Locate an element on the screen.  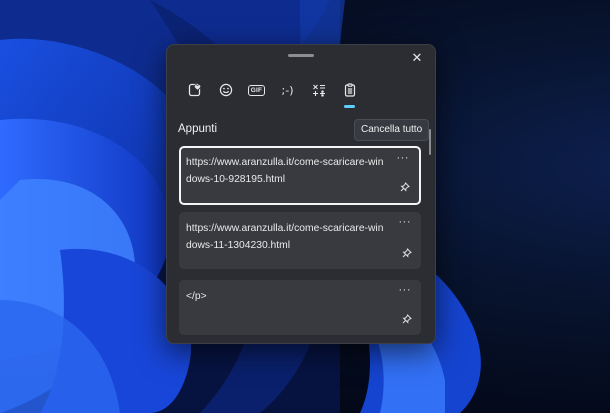
emoji-tab is located at coordinates (225, 90).